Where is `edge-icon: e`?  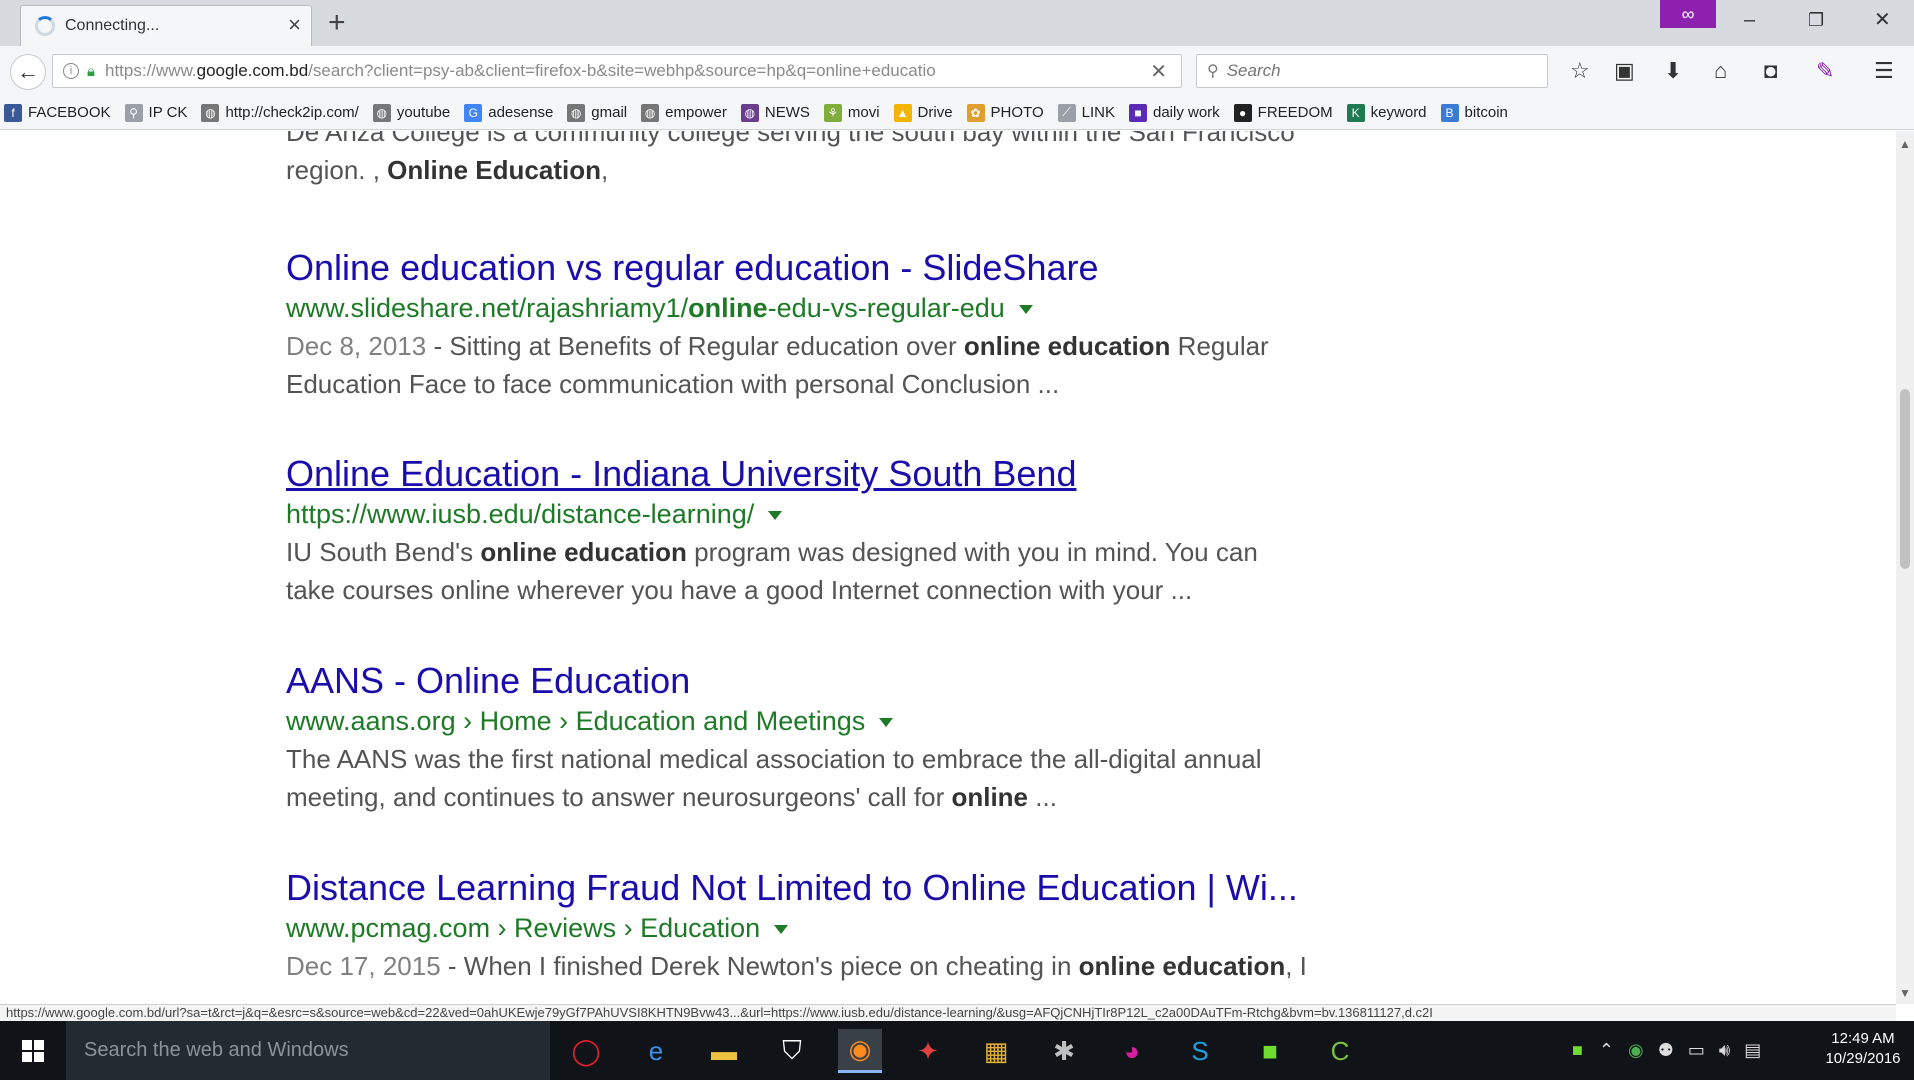 edge-icon: e is located at coordinates (656, 1051).